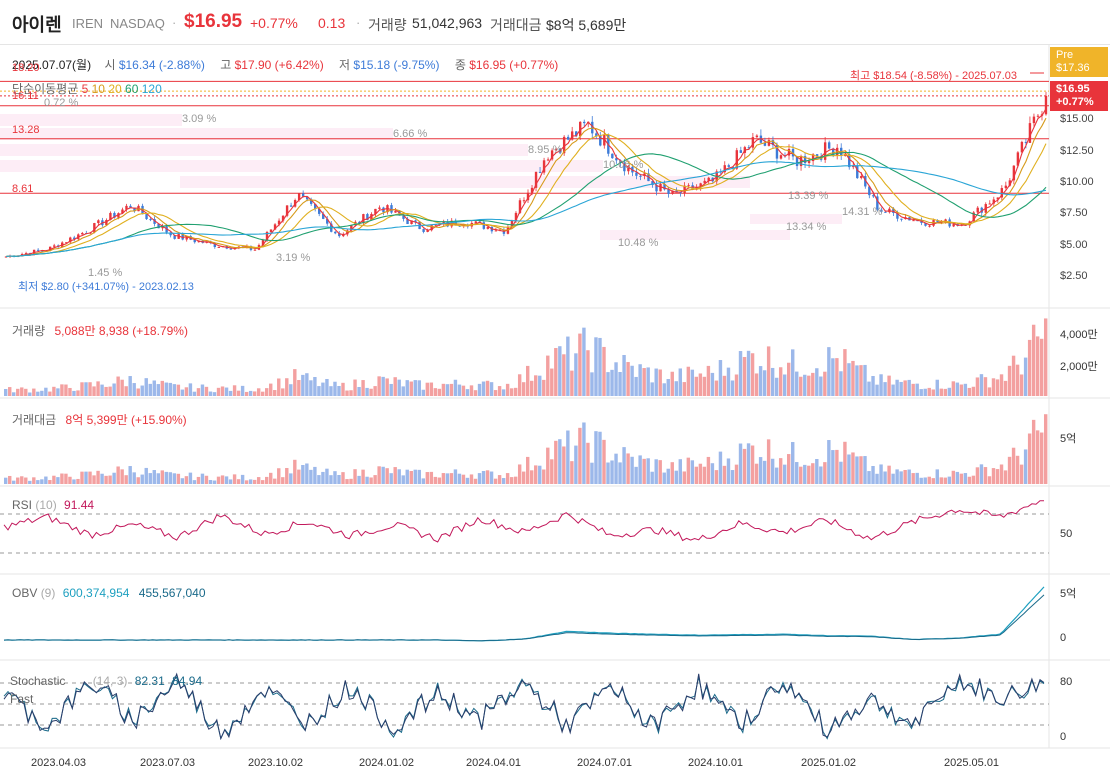 This screenshot has height=778, width=1110. I want to click on high-annotation: 최고 $18.54 (-8.58%) - 2025.07.03, so click(934, 76).